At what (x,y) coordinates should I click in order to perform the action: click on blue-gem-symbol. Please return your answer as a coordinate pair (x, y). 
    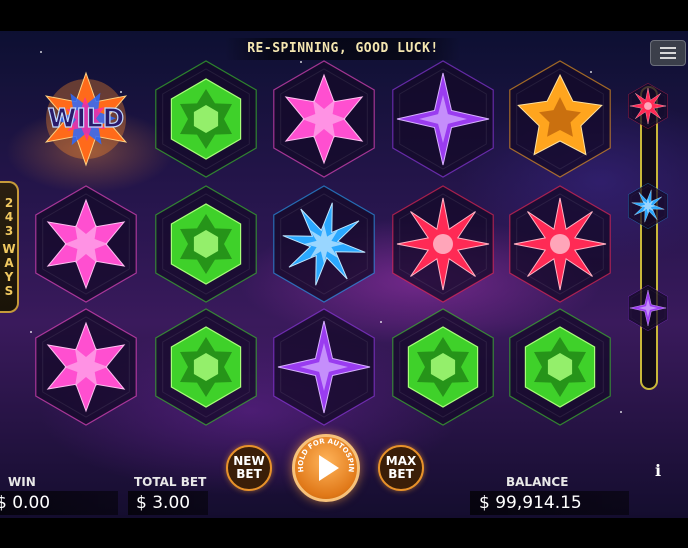
    Looking at the image, I should click on (324, 244).